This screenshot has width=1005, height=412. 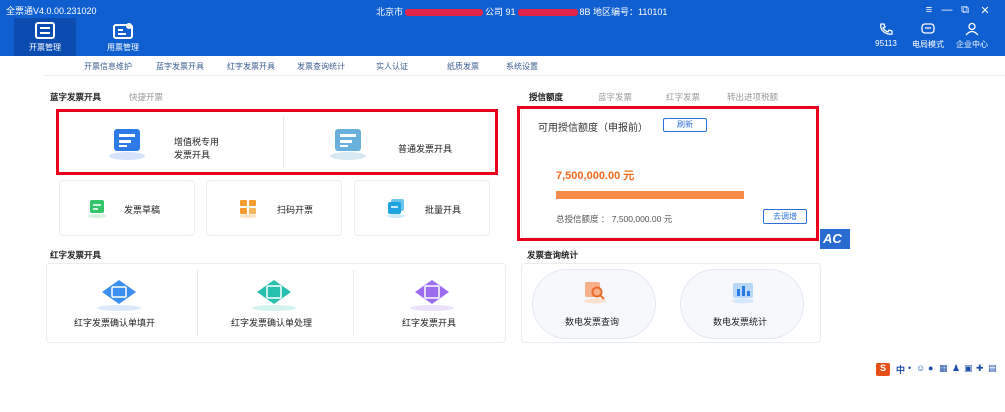 What do you see at coordinates (45, 47) in the screenshot?
I see `nav-issue-label: 开票管理` at bounding box center [45, 47].